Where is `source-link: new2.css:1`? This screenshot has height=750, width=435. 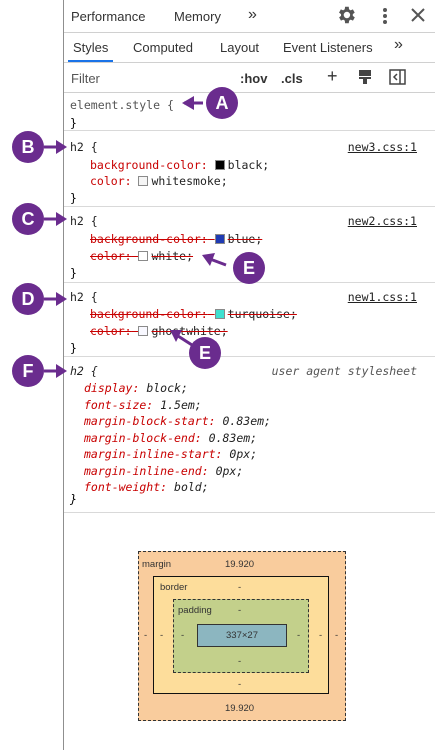 source-link: new2.css:1 is located at coordinates (382, 221).